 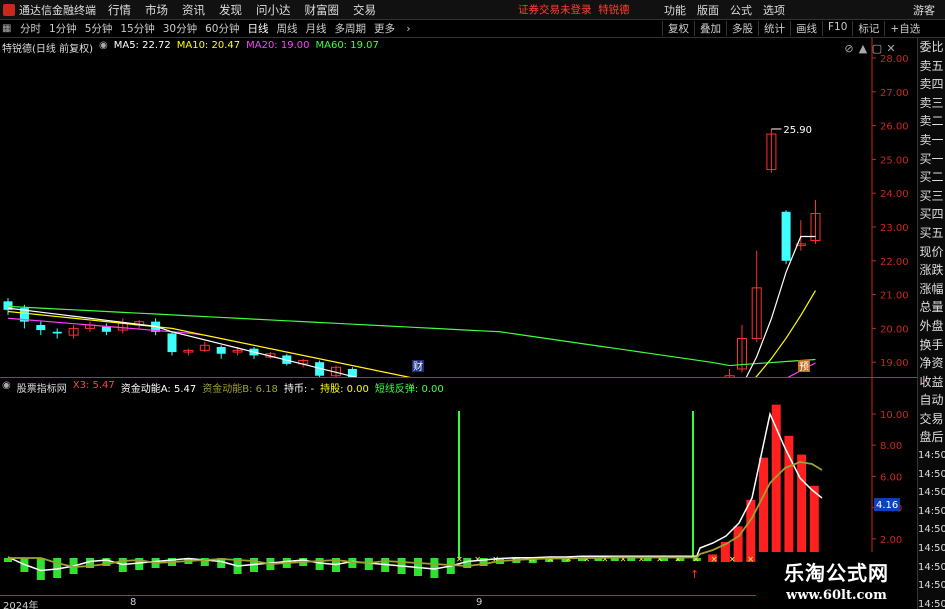 What do you see at coordinates (63, 28) in the screenshot?
I see `period-1min: 1分钟` at bounding box center [63, 28].